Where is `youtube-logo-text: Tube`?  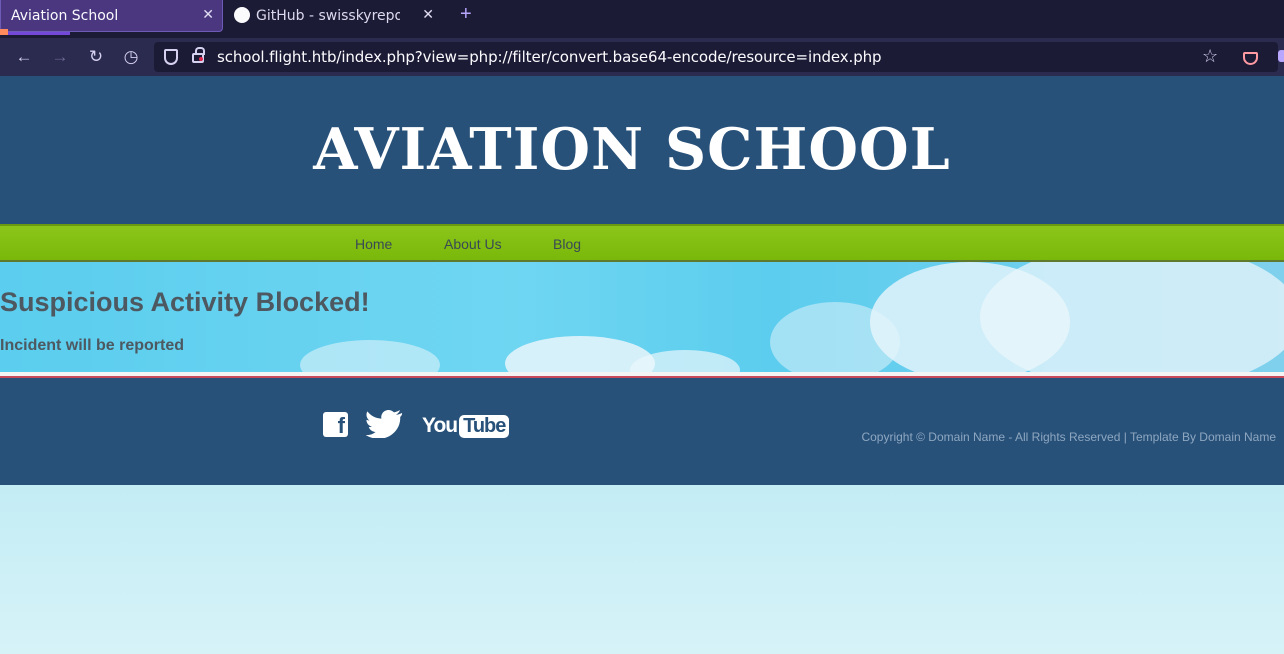
youtube-logo-text: Tube is located at coordinates (484, 426).